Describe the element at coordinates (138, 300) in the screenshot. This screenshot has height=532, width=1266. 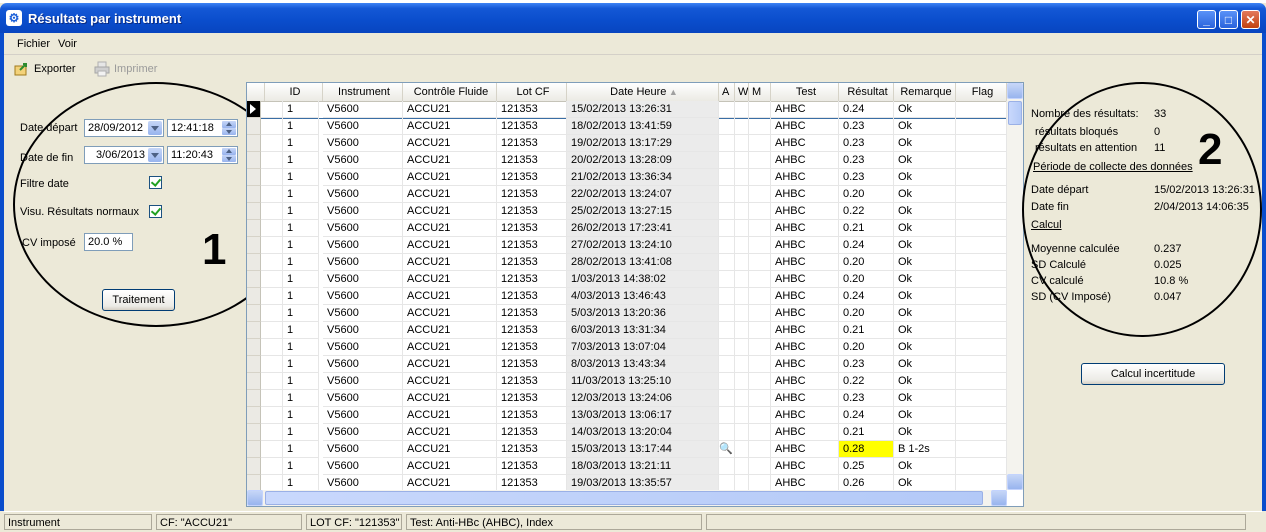
I see `traitement-button: Traitement` at that location.